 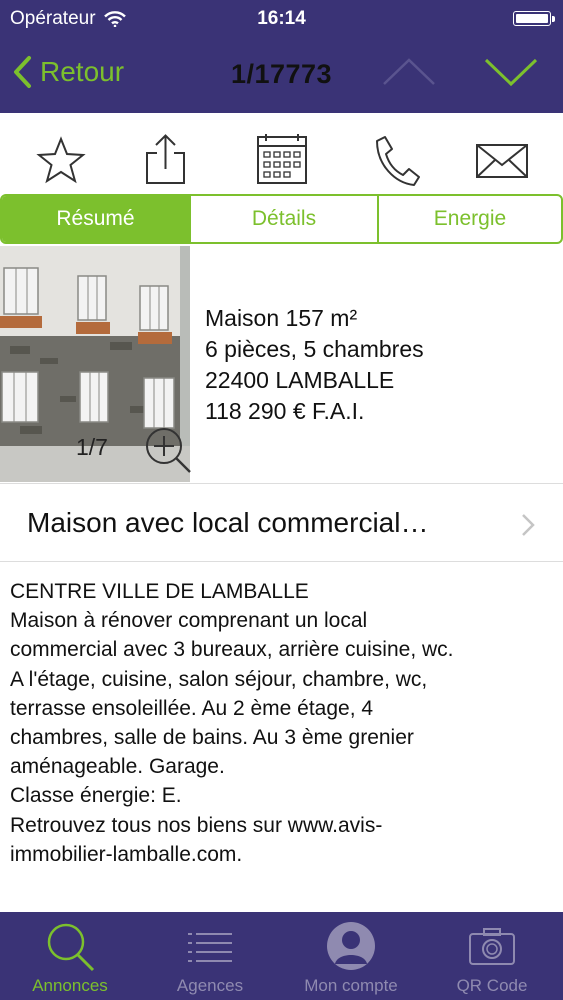 I want to click on description-line: terrasse ensoleillée. Au 2 ème étage, 4, so click(x=192, y=708).